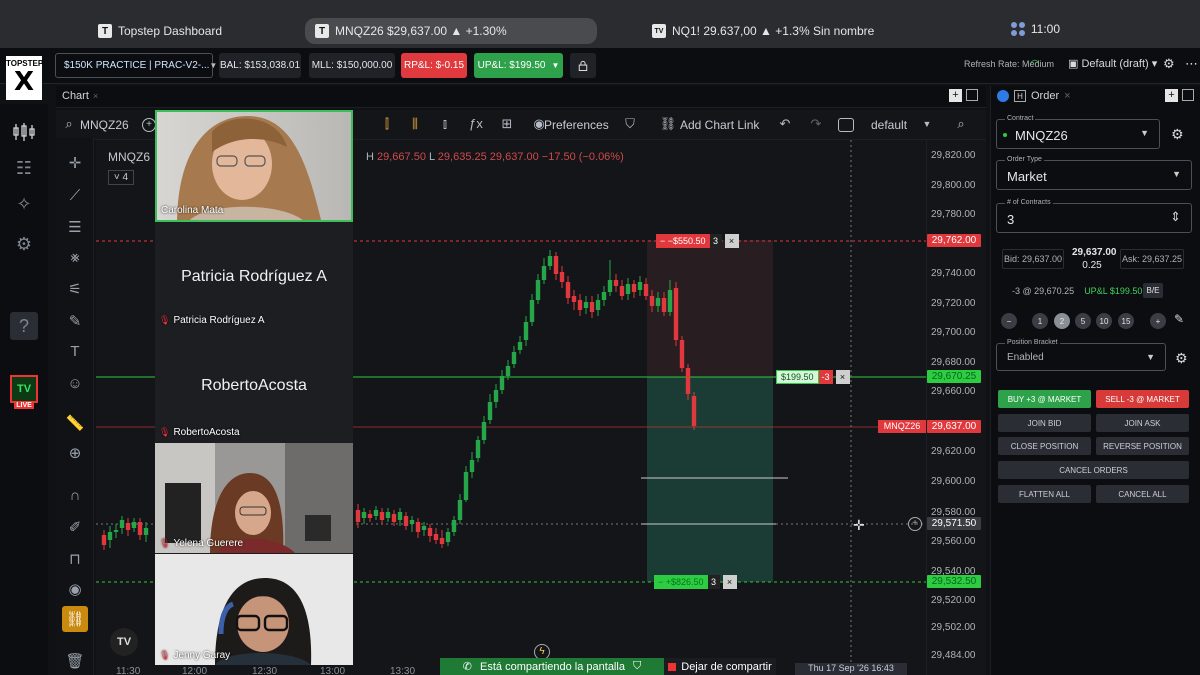 The width and height of the screenshot is (1200, 675). I want to click on community-icon: ☷, so click(24, 168).